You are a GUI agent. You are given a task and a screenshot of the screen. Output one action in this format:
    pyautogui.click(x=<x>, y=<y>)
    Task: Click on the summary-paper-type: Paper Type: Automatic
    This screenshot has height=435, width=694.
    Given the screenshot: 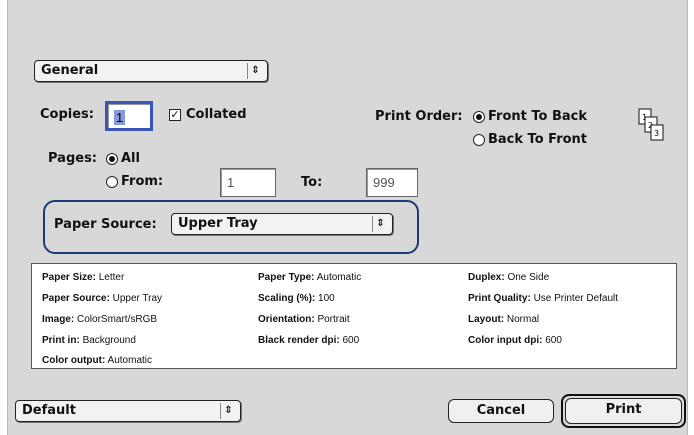 What is the action you would take?
    pyautogui.click(x=310, y=277)
    